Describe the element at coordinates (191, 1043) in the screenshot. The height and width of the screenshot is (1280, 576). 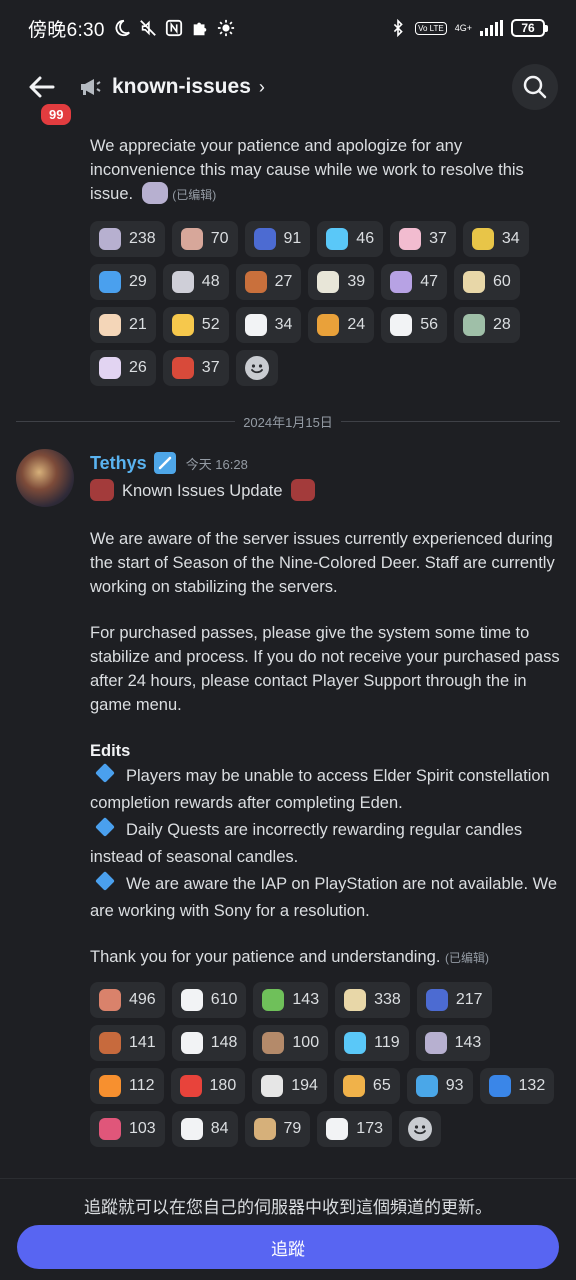
I see `figure-icon` at that location.